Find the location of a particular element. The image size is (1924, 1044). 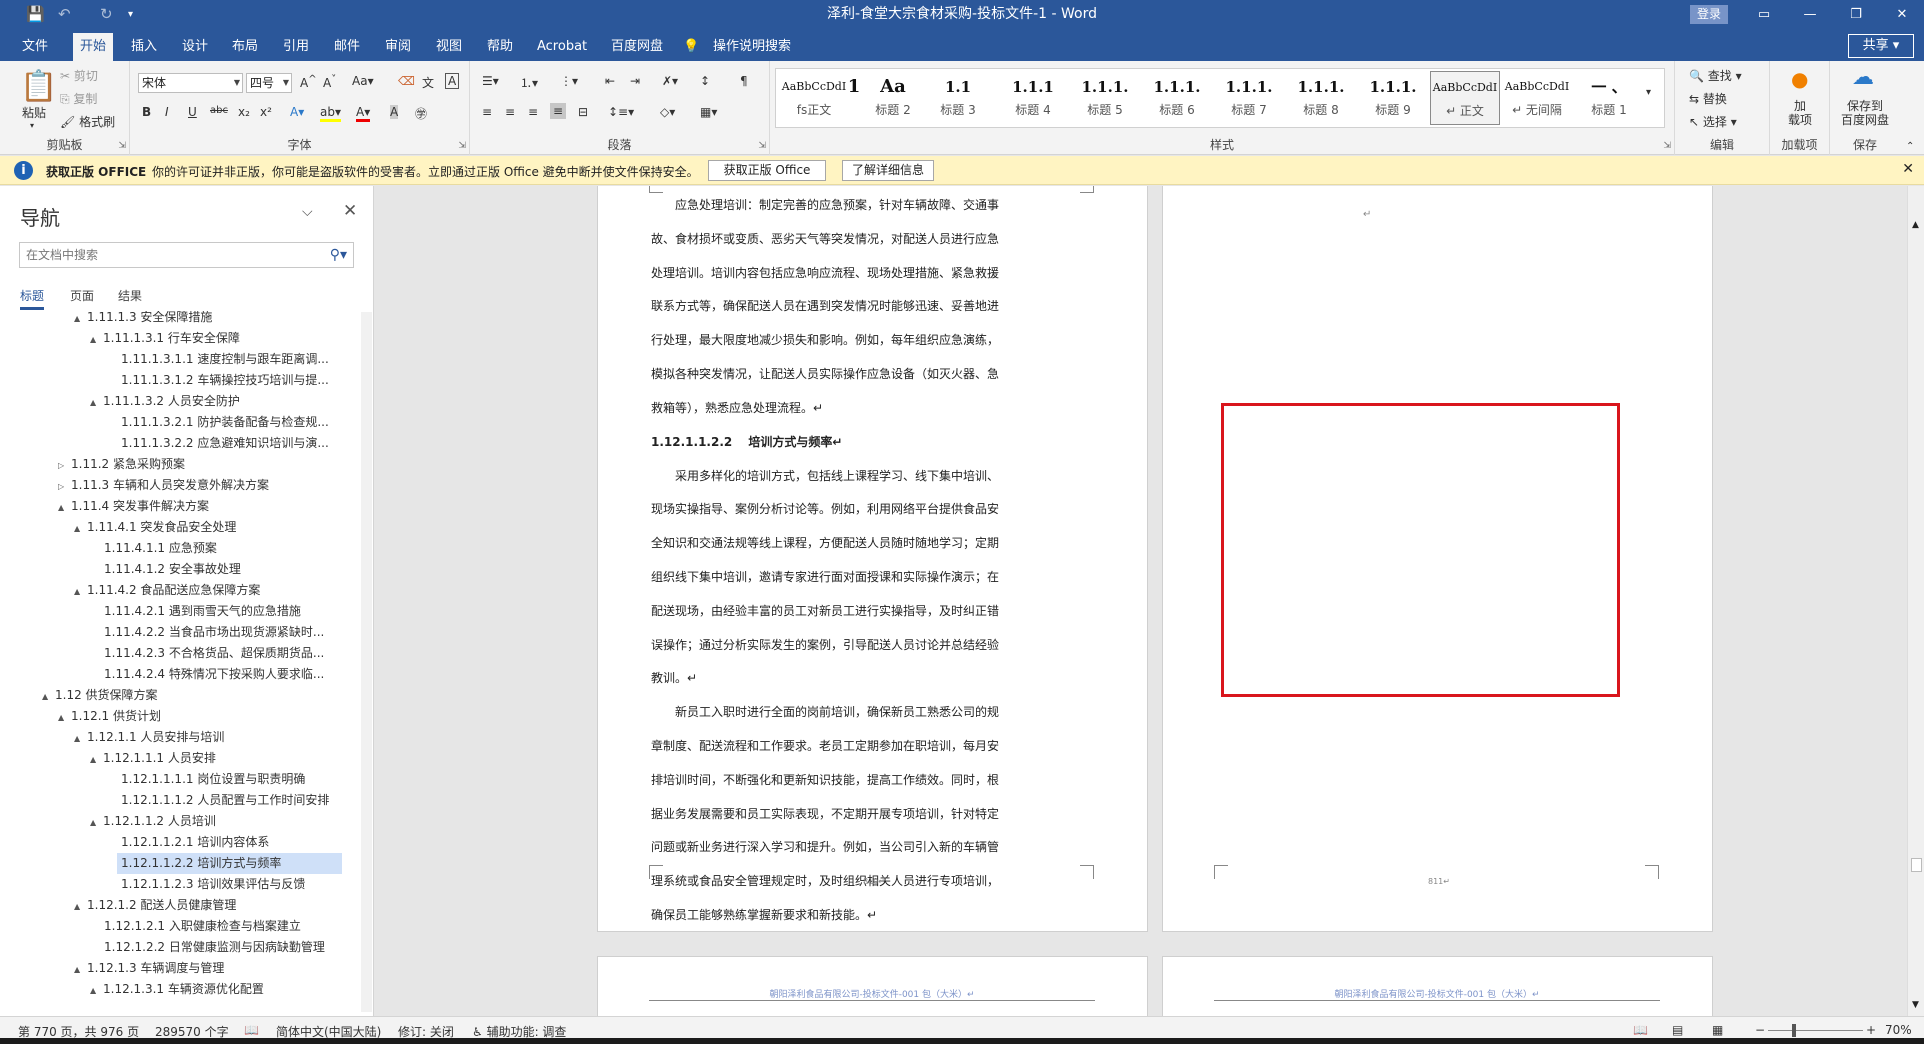

style-item: 1.1.1. 标题 5 is located at coordinates (1105, 98).